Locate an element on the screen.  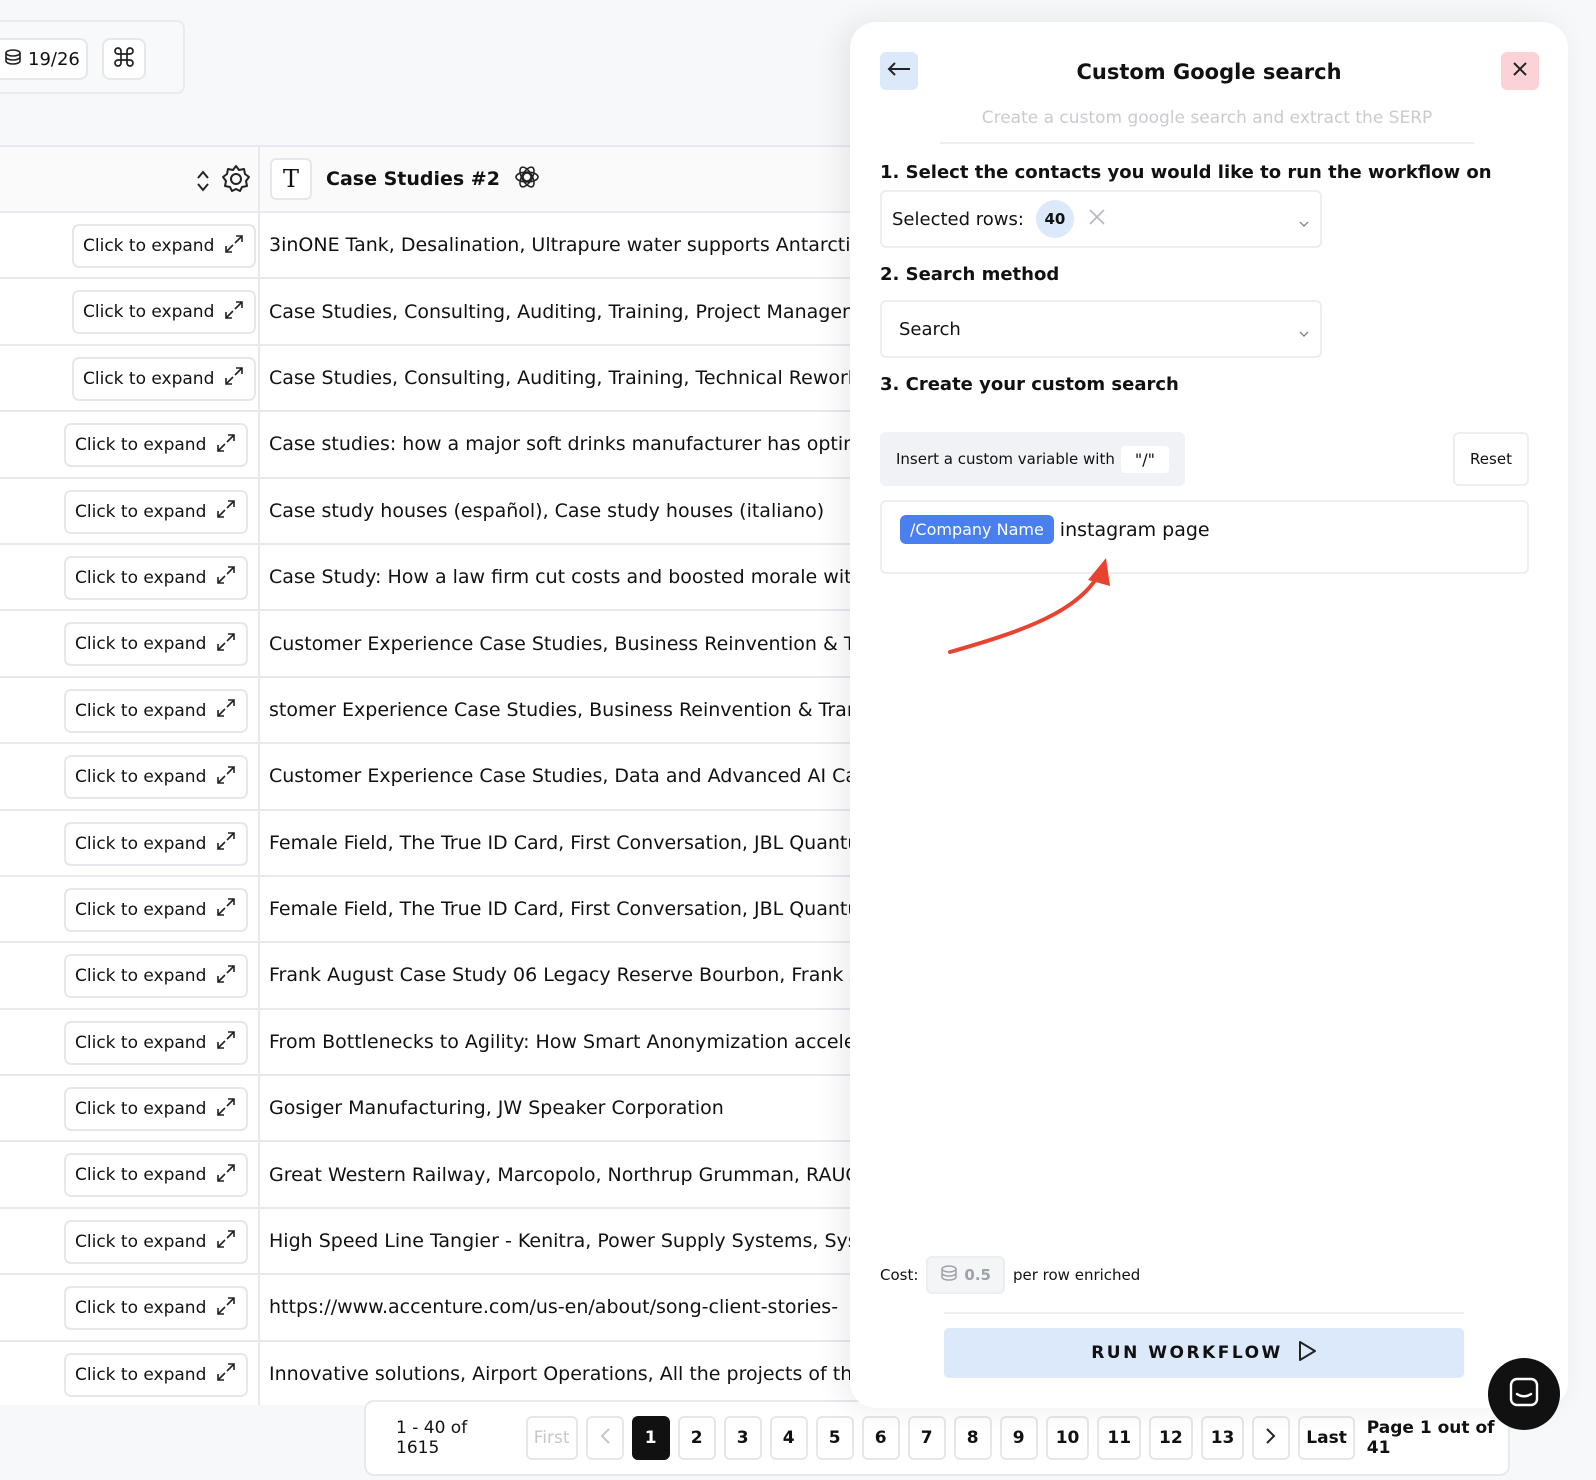
cost-suffix: per row enriched is located at coordinates (1076, 1275).